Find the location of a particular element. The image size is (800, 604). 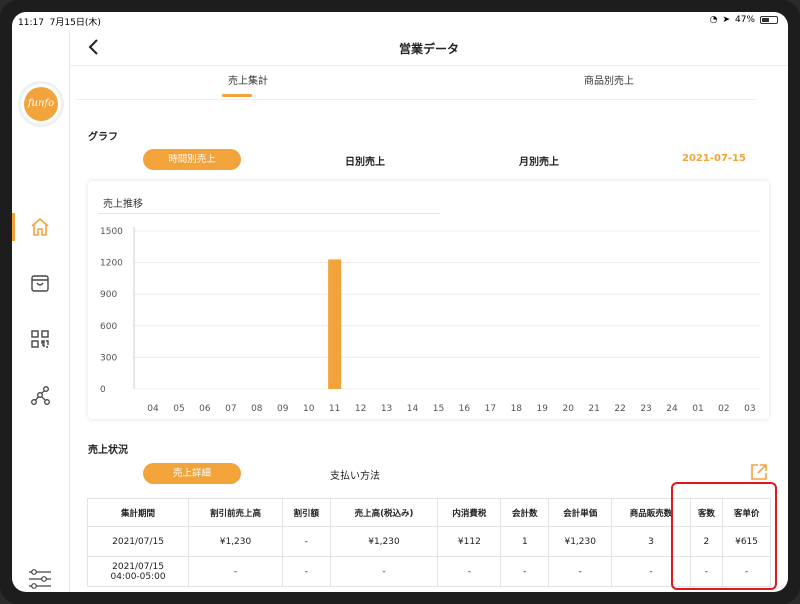

x-tick-label: 06 is located at coordinates (205, 409).